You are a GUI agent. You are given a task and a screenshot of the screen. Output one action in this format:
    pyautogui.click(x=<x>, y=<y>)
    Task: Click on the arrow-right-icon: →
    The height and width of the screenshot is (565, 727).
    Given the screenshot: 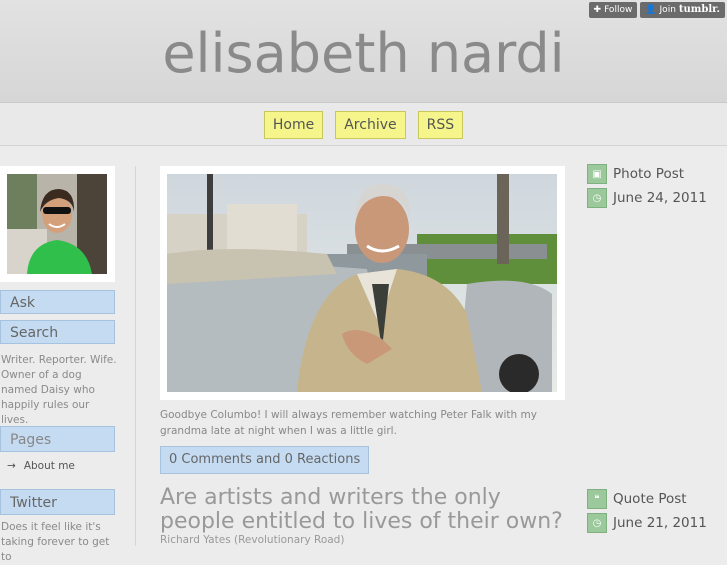 What is the action you would take?
    pyautogui.click(x=11, y=466)
    